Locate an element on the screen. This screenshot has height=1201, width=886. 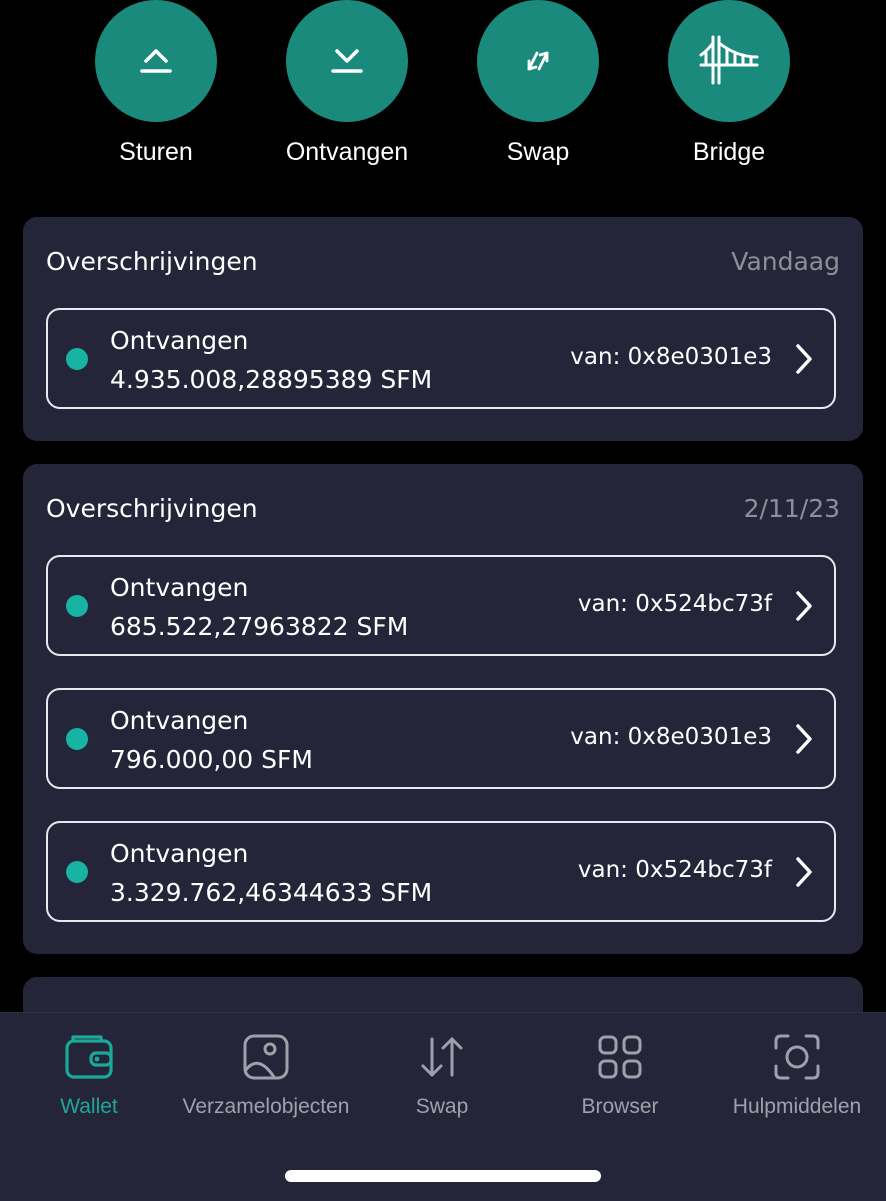
bridge-button is located at coordinates (729, 61).